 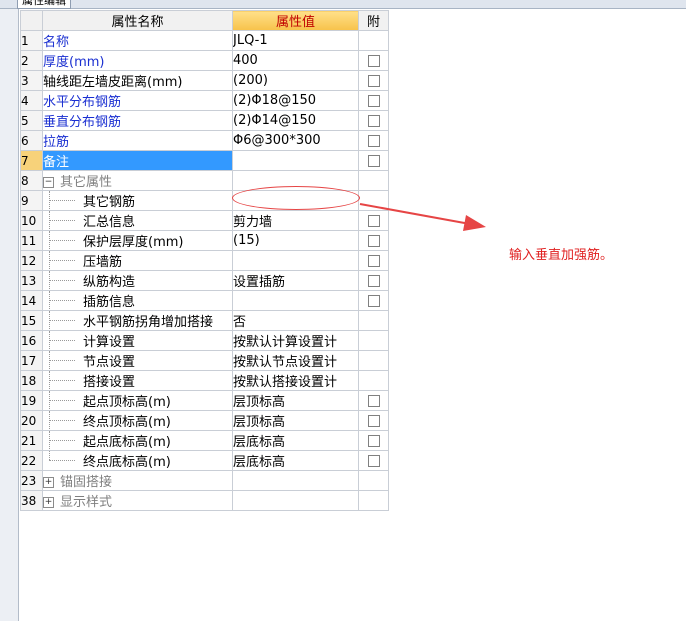 I want to click on annotation-note: 输入垂直加强筋。, so click(x=561, y=255).